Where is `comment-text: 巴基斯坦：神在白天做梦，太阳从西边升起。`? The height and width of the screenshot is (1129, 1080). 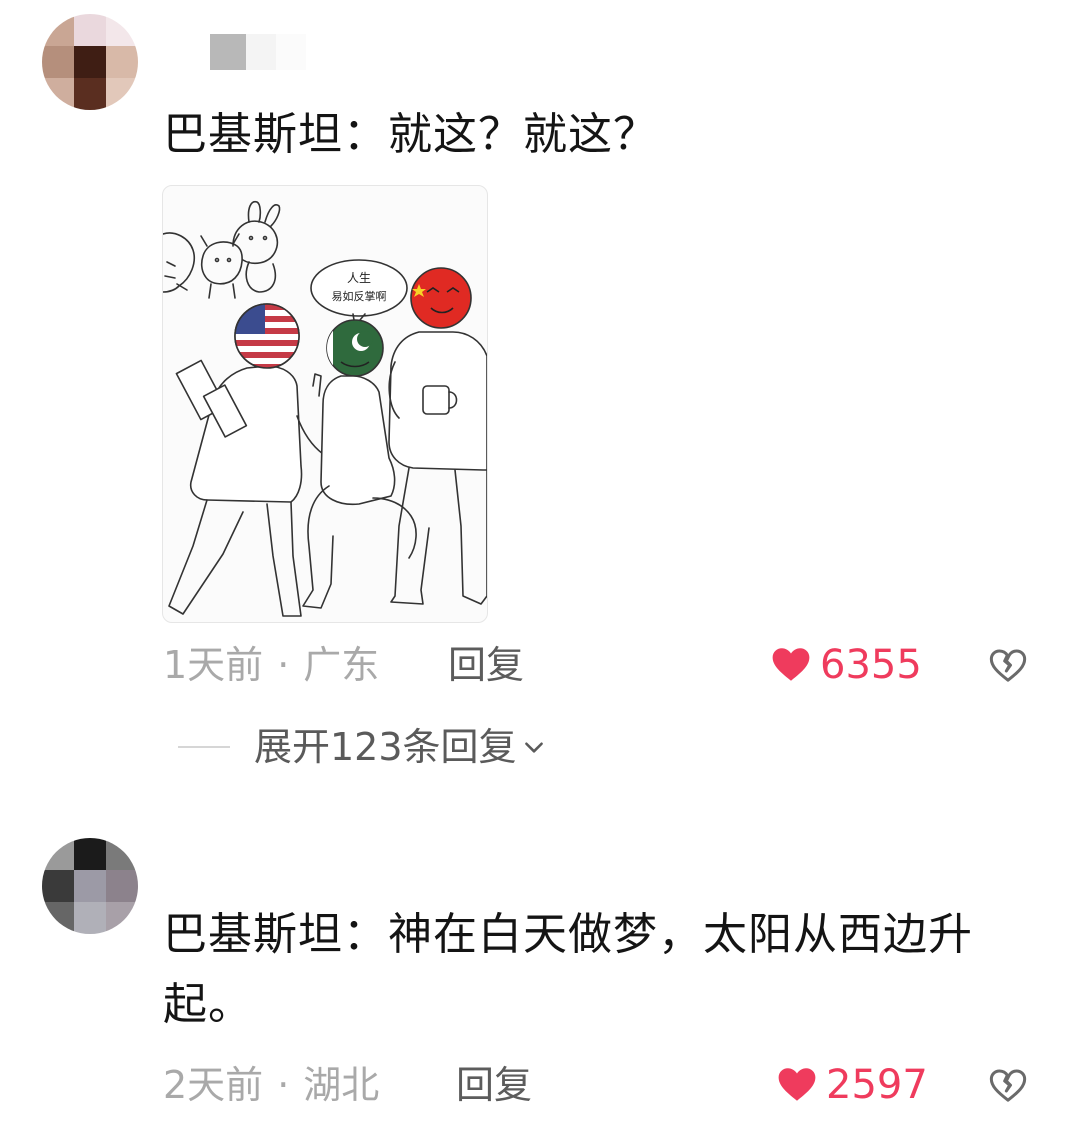 comment-text: 巴基斯坦：神在白天做梦，太阳从西边升起。 is located at coordinates (568, 969).